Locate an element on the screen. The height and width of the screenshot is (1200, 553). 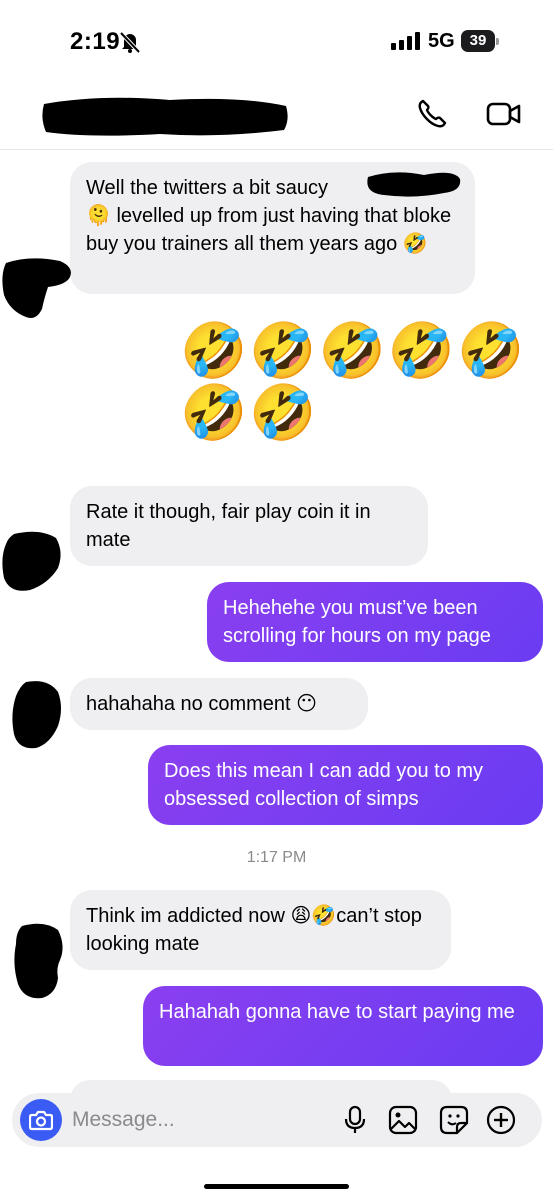
battery-icon: 39 is located at coordinates (480, 41).